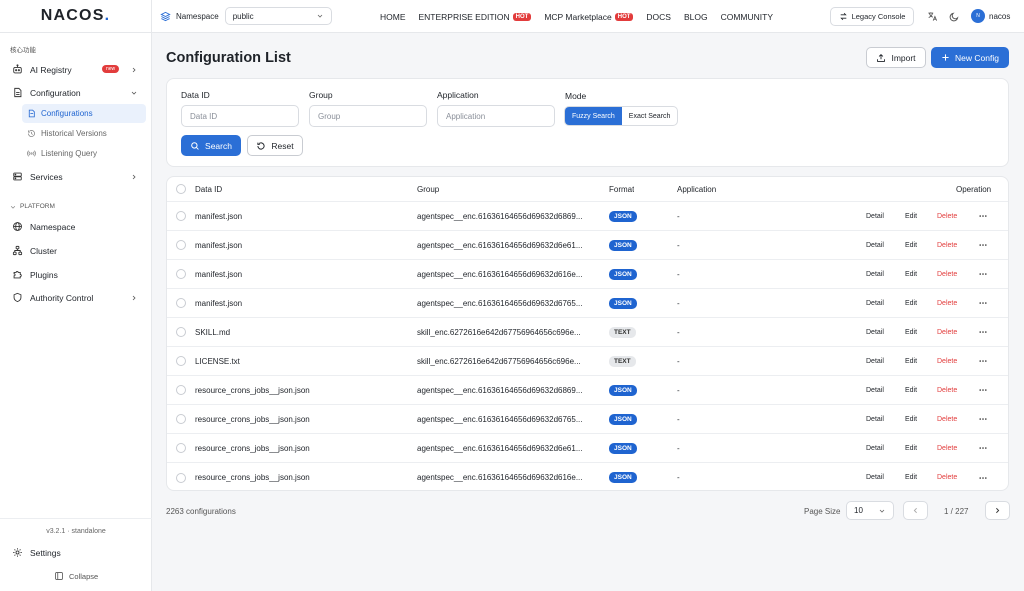 Image resolution: width=1024 pixels, height=591 pixels. I want to click on sidebar-section-platform: PLATFORM, so click(32, 206).